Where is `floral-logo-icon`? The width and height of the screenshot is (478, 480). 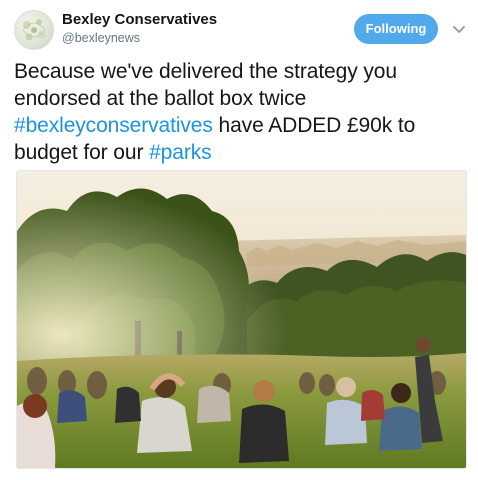 floral-logo-icon is located at coordinates (34, 30).